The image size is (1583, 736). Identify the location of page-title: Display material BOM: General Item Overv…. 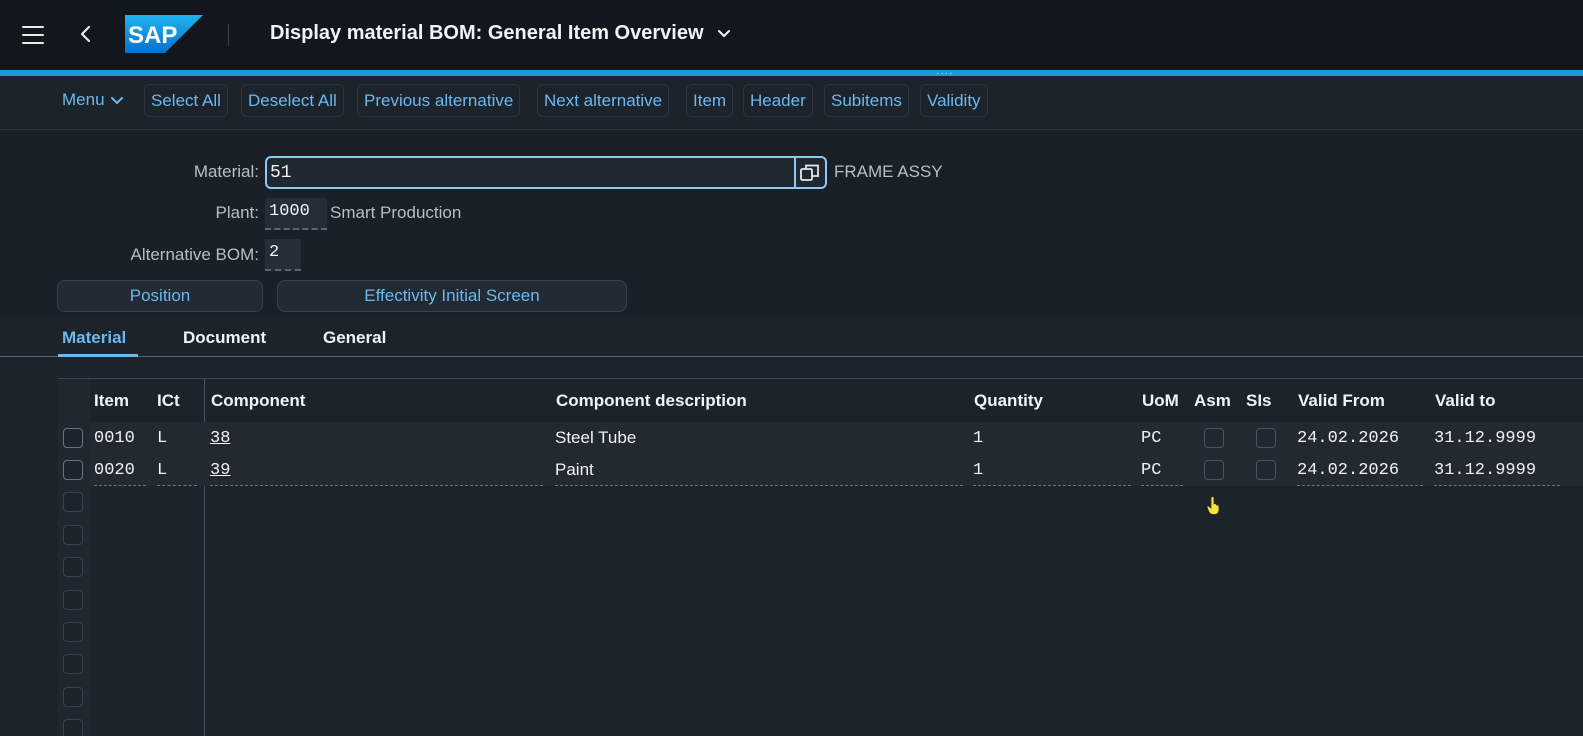
(500, 33).